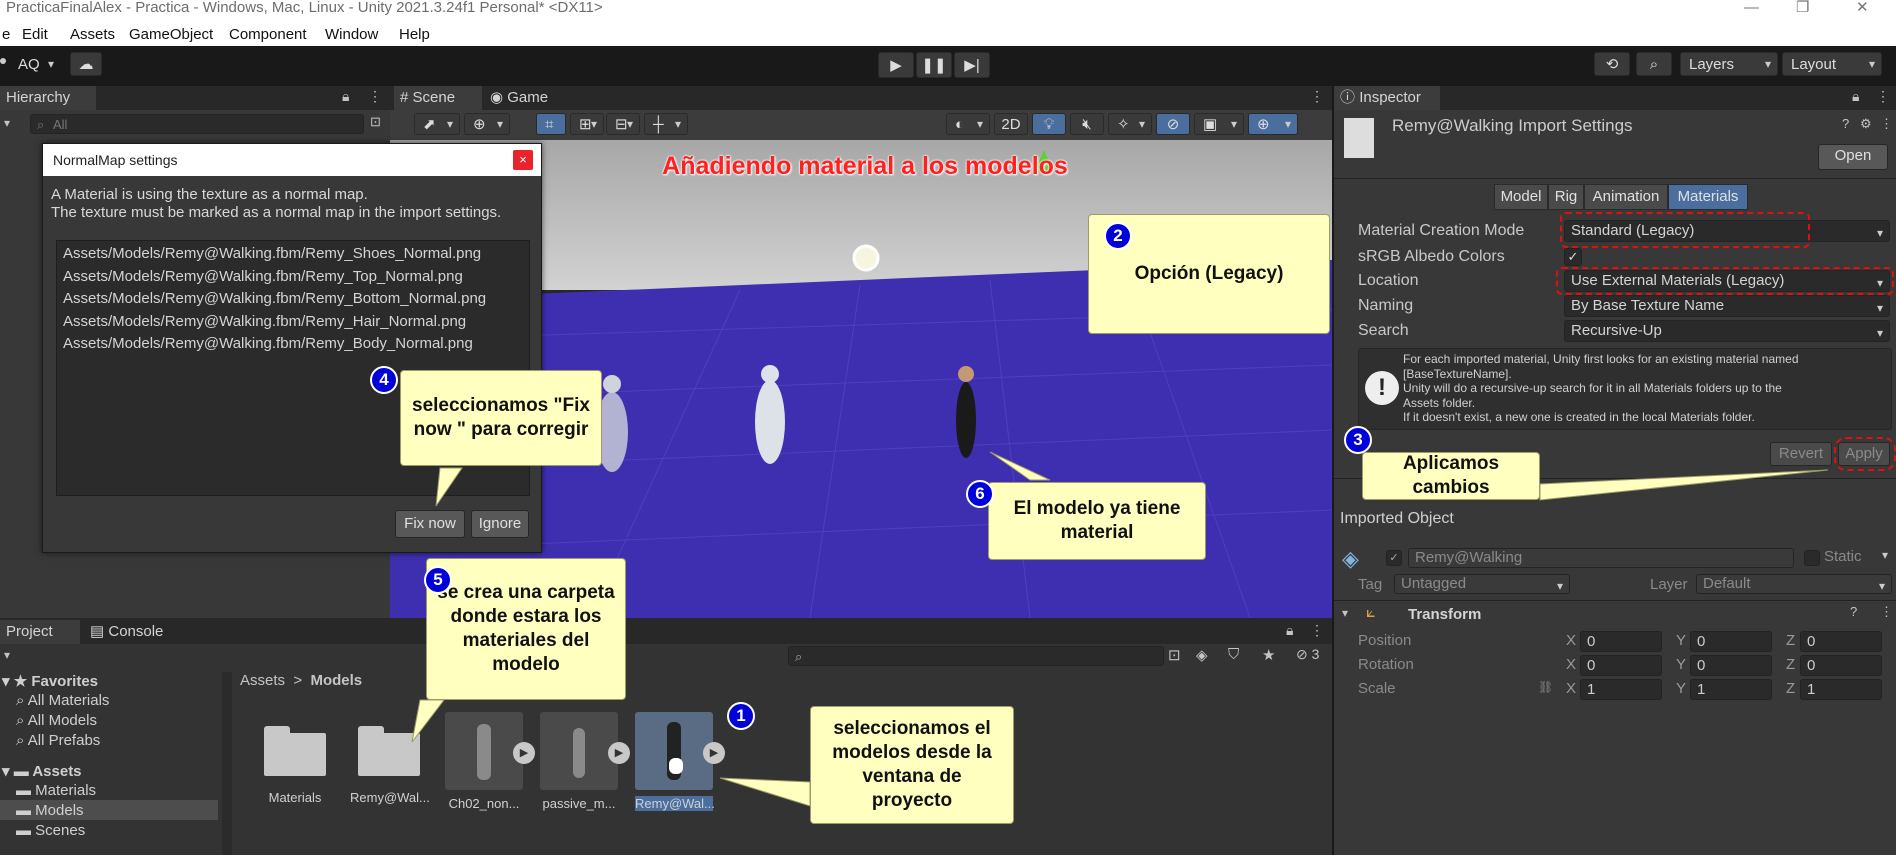 The width and height of the screenshot is (1896, 855). Describe the element at coordinates (741, 716) in the screenshot. I see `step-badge-1: 1` at that location.